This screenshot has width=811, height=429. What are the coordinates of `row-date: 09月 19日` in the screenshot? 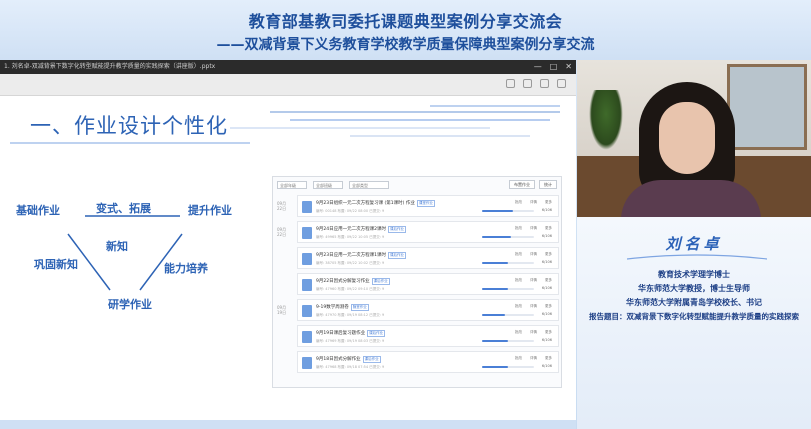 It's located at (282, 310).